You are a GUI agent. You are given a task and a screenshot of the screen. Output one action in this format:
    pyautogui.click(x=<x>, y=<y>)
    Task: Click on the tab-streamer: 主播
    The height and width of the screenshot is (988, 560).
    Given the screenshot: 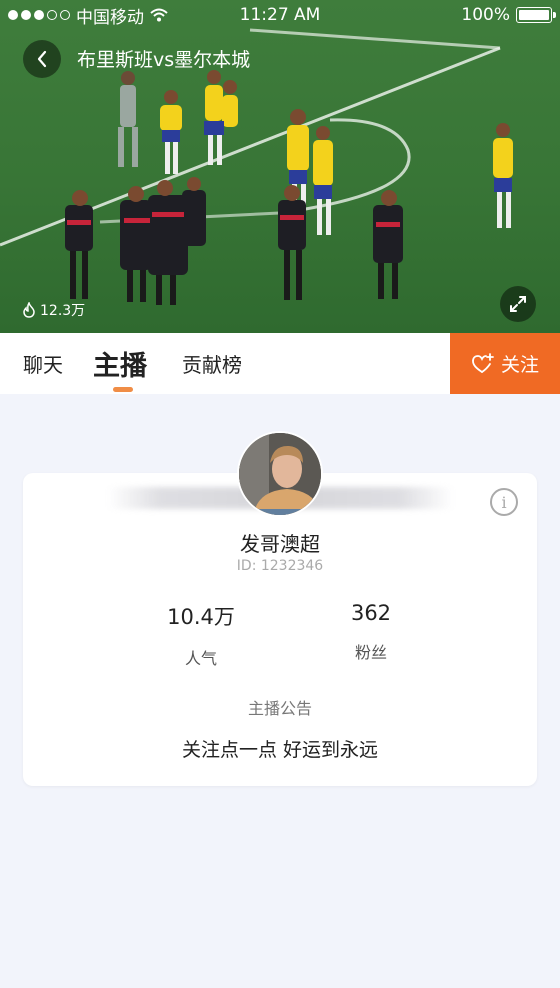 What is the action you would take?
    pyautogui.click(x=120, y=363)
    